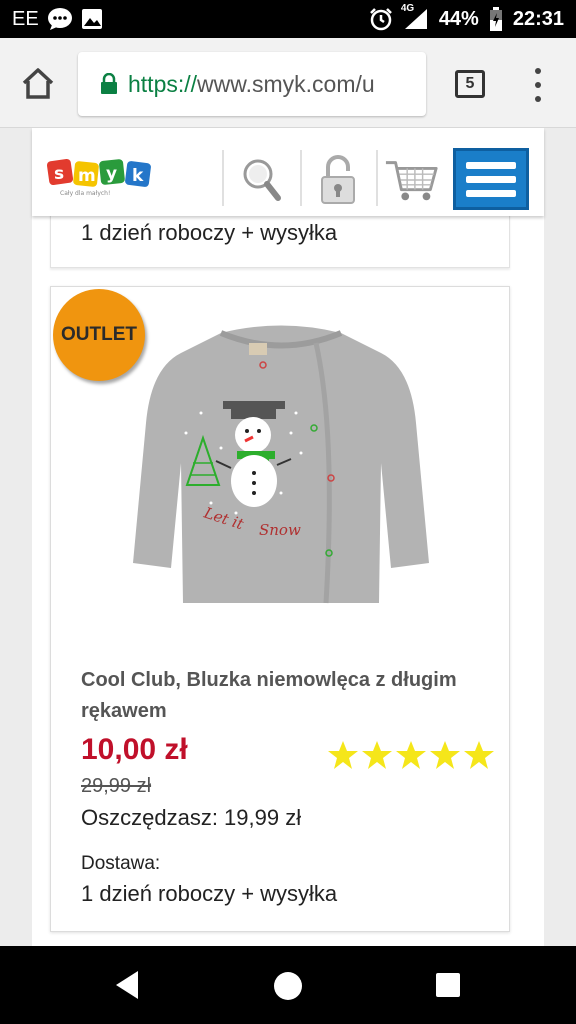 The width and height of the screenshot is (576, 1024). Describe the element at coordinates (288, 19) in the screenshot. I see `status-bar: EE 4G 44% 22:31` at that location.